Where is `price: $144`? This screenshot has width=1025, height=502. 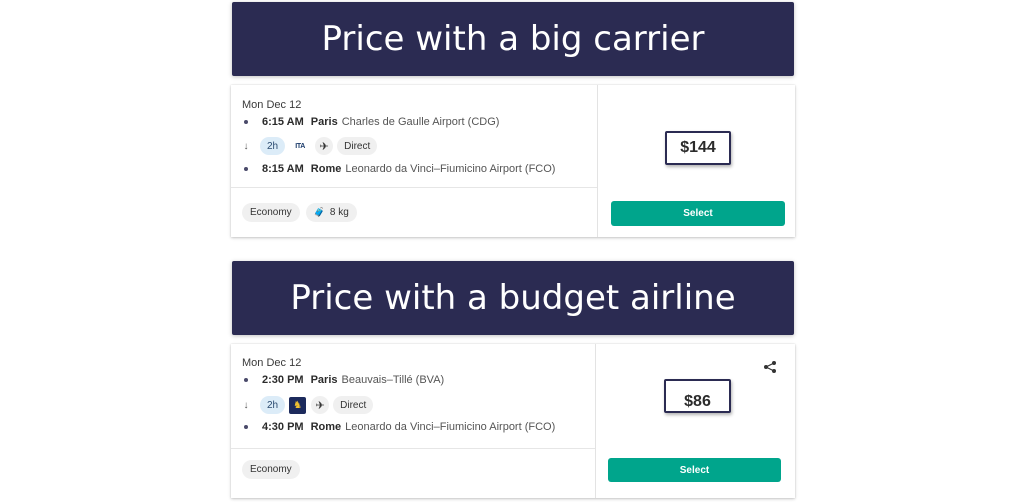
price: $144 is located at coordinates (698, 147).